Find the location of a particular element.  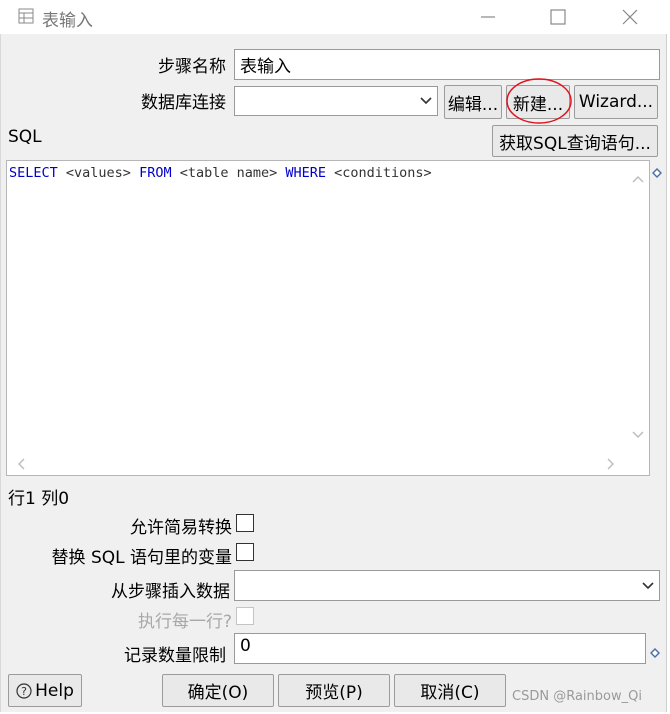

horizontal-scrollbar is located at coordinates (318, 463).